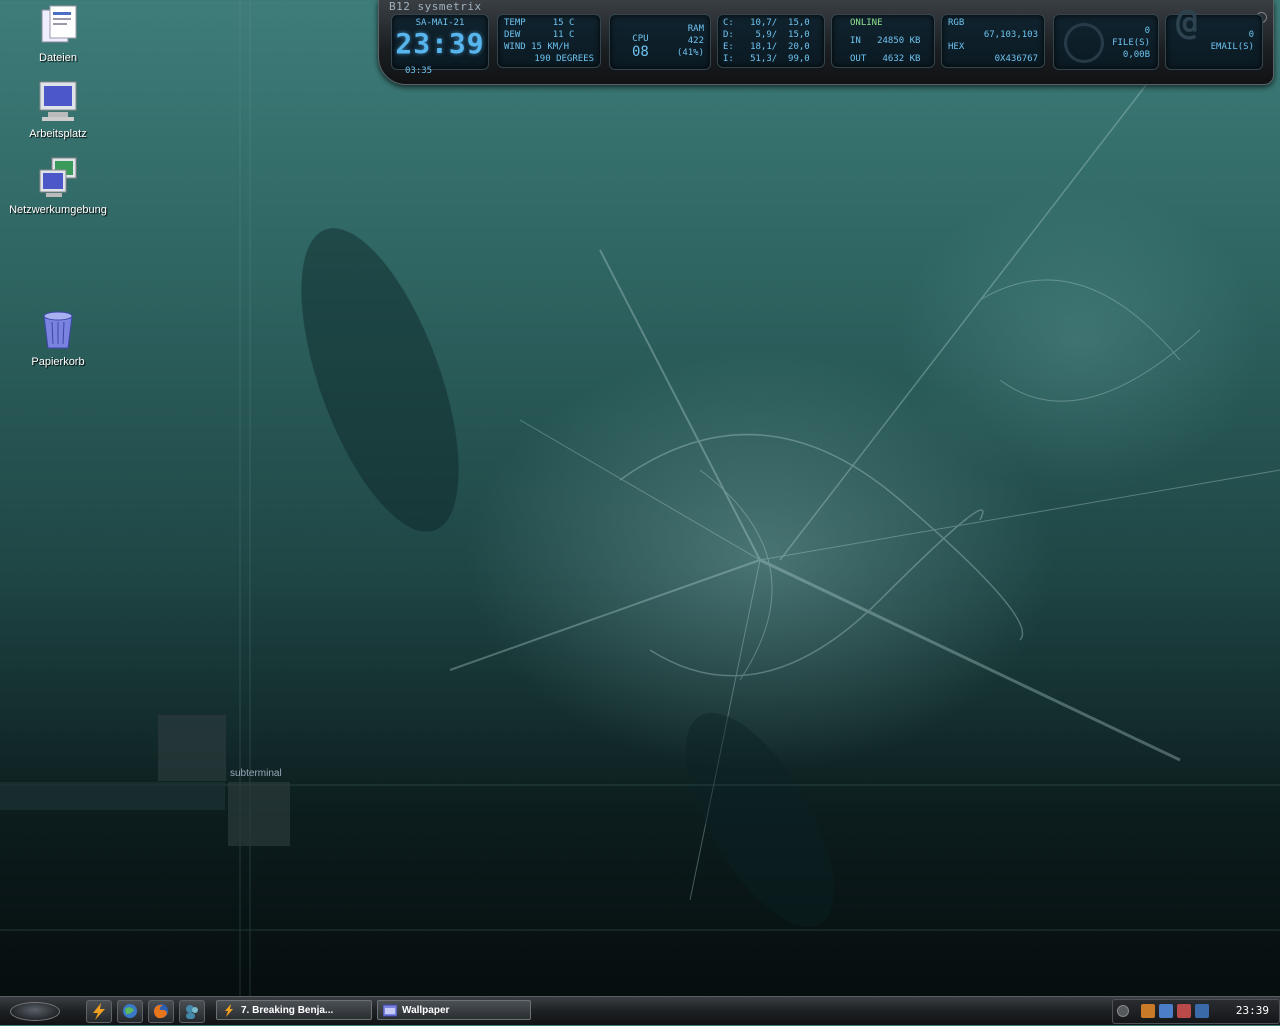  Describe the element at coordinates (1166, 1011) in the screenshot. I see `tray-network-icon` at that location.